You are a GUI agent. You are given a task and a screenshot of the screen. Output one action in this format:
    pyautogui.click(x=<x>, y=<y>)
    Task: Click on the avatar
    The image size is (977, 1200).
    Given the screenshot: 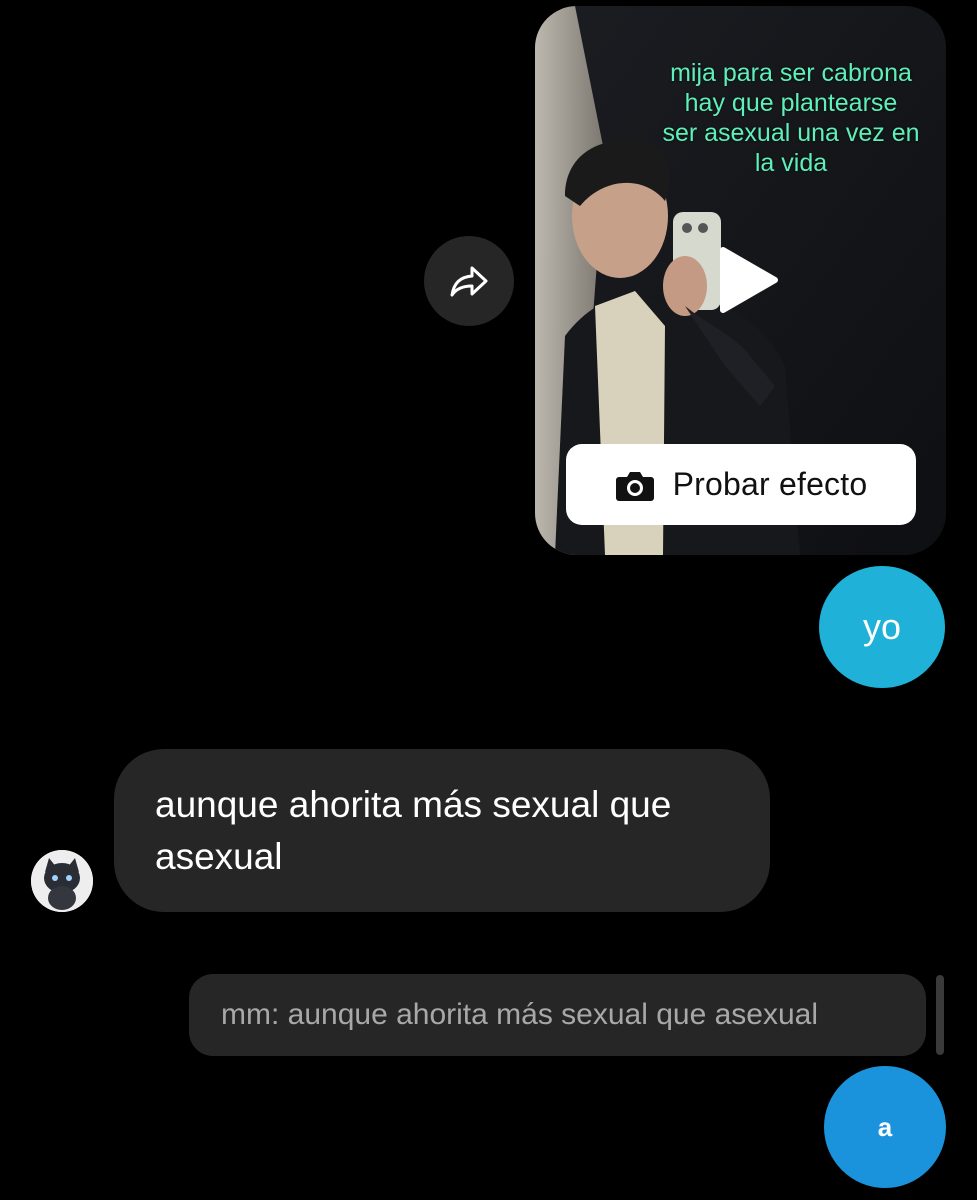 What is the action you would take?
    pyautogui.click(x=62, y=881)
    